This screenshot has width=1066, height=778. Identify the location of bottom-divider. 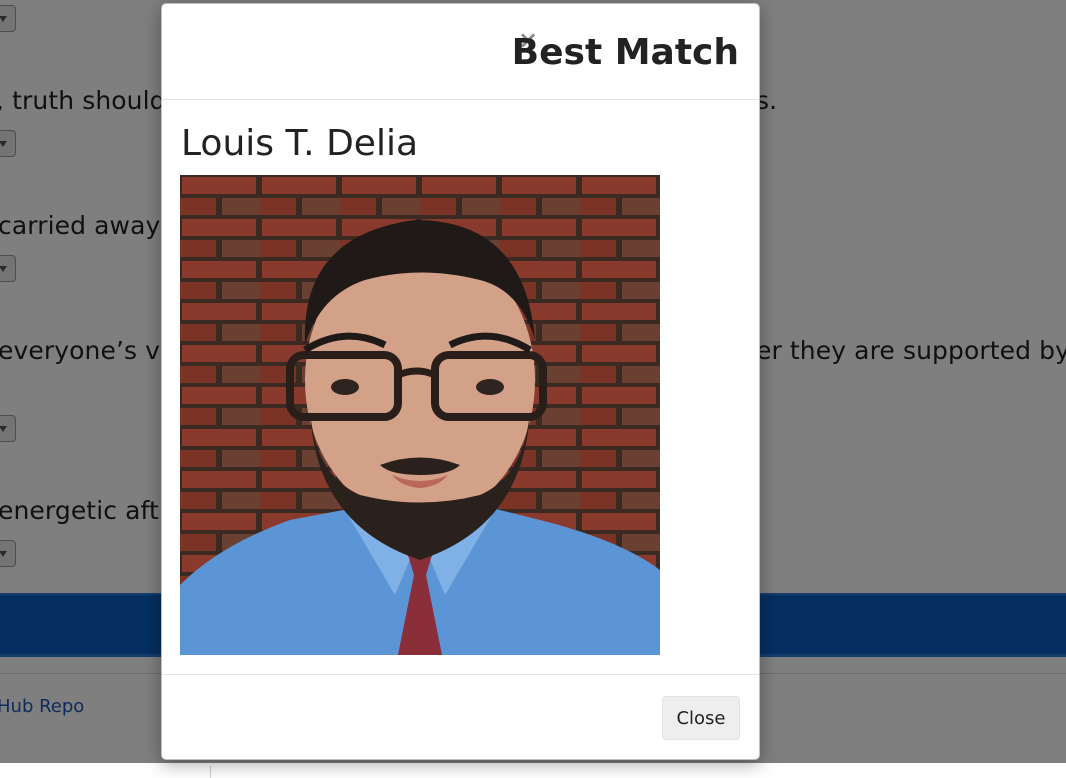
(210, 772).